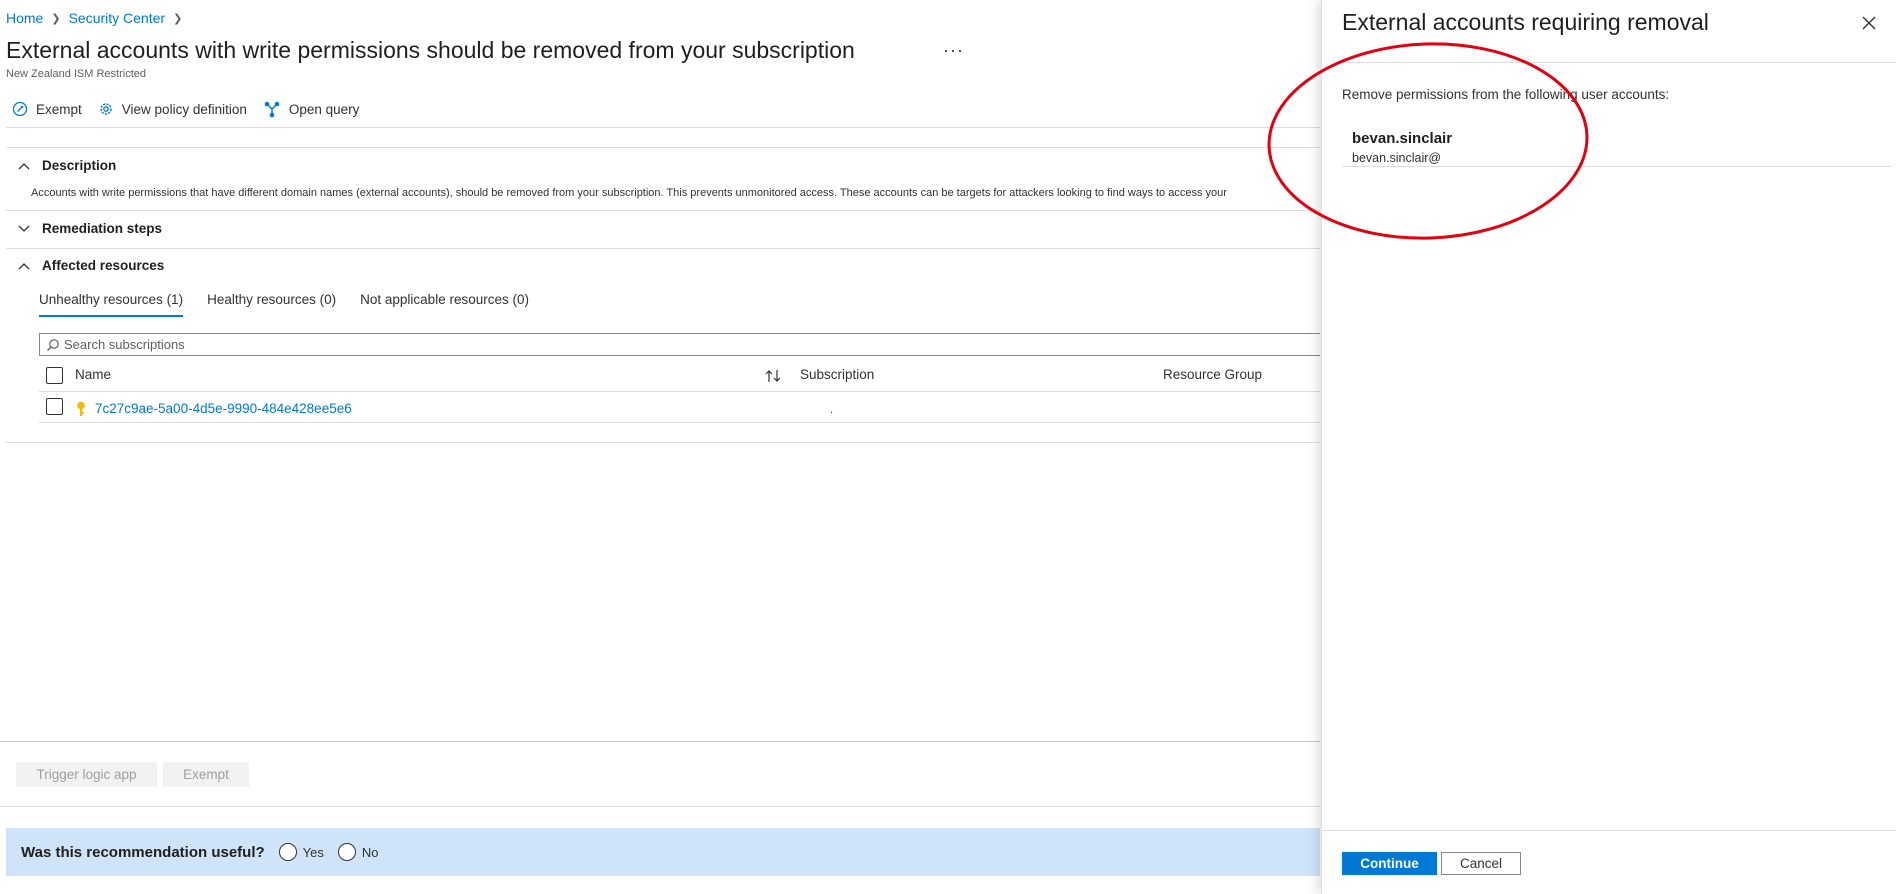  Describe the element at coordinates (184, 109) in the screenshot. I see `view-policy-label: View policy definition` at that location.